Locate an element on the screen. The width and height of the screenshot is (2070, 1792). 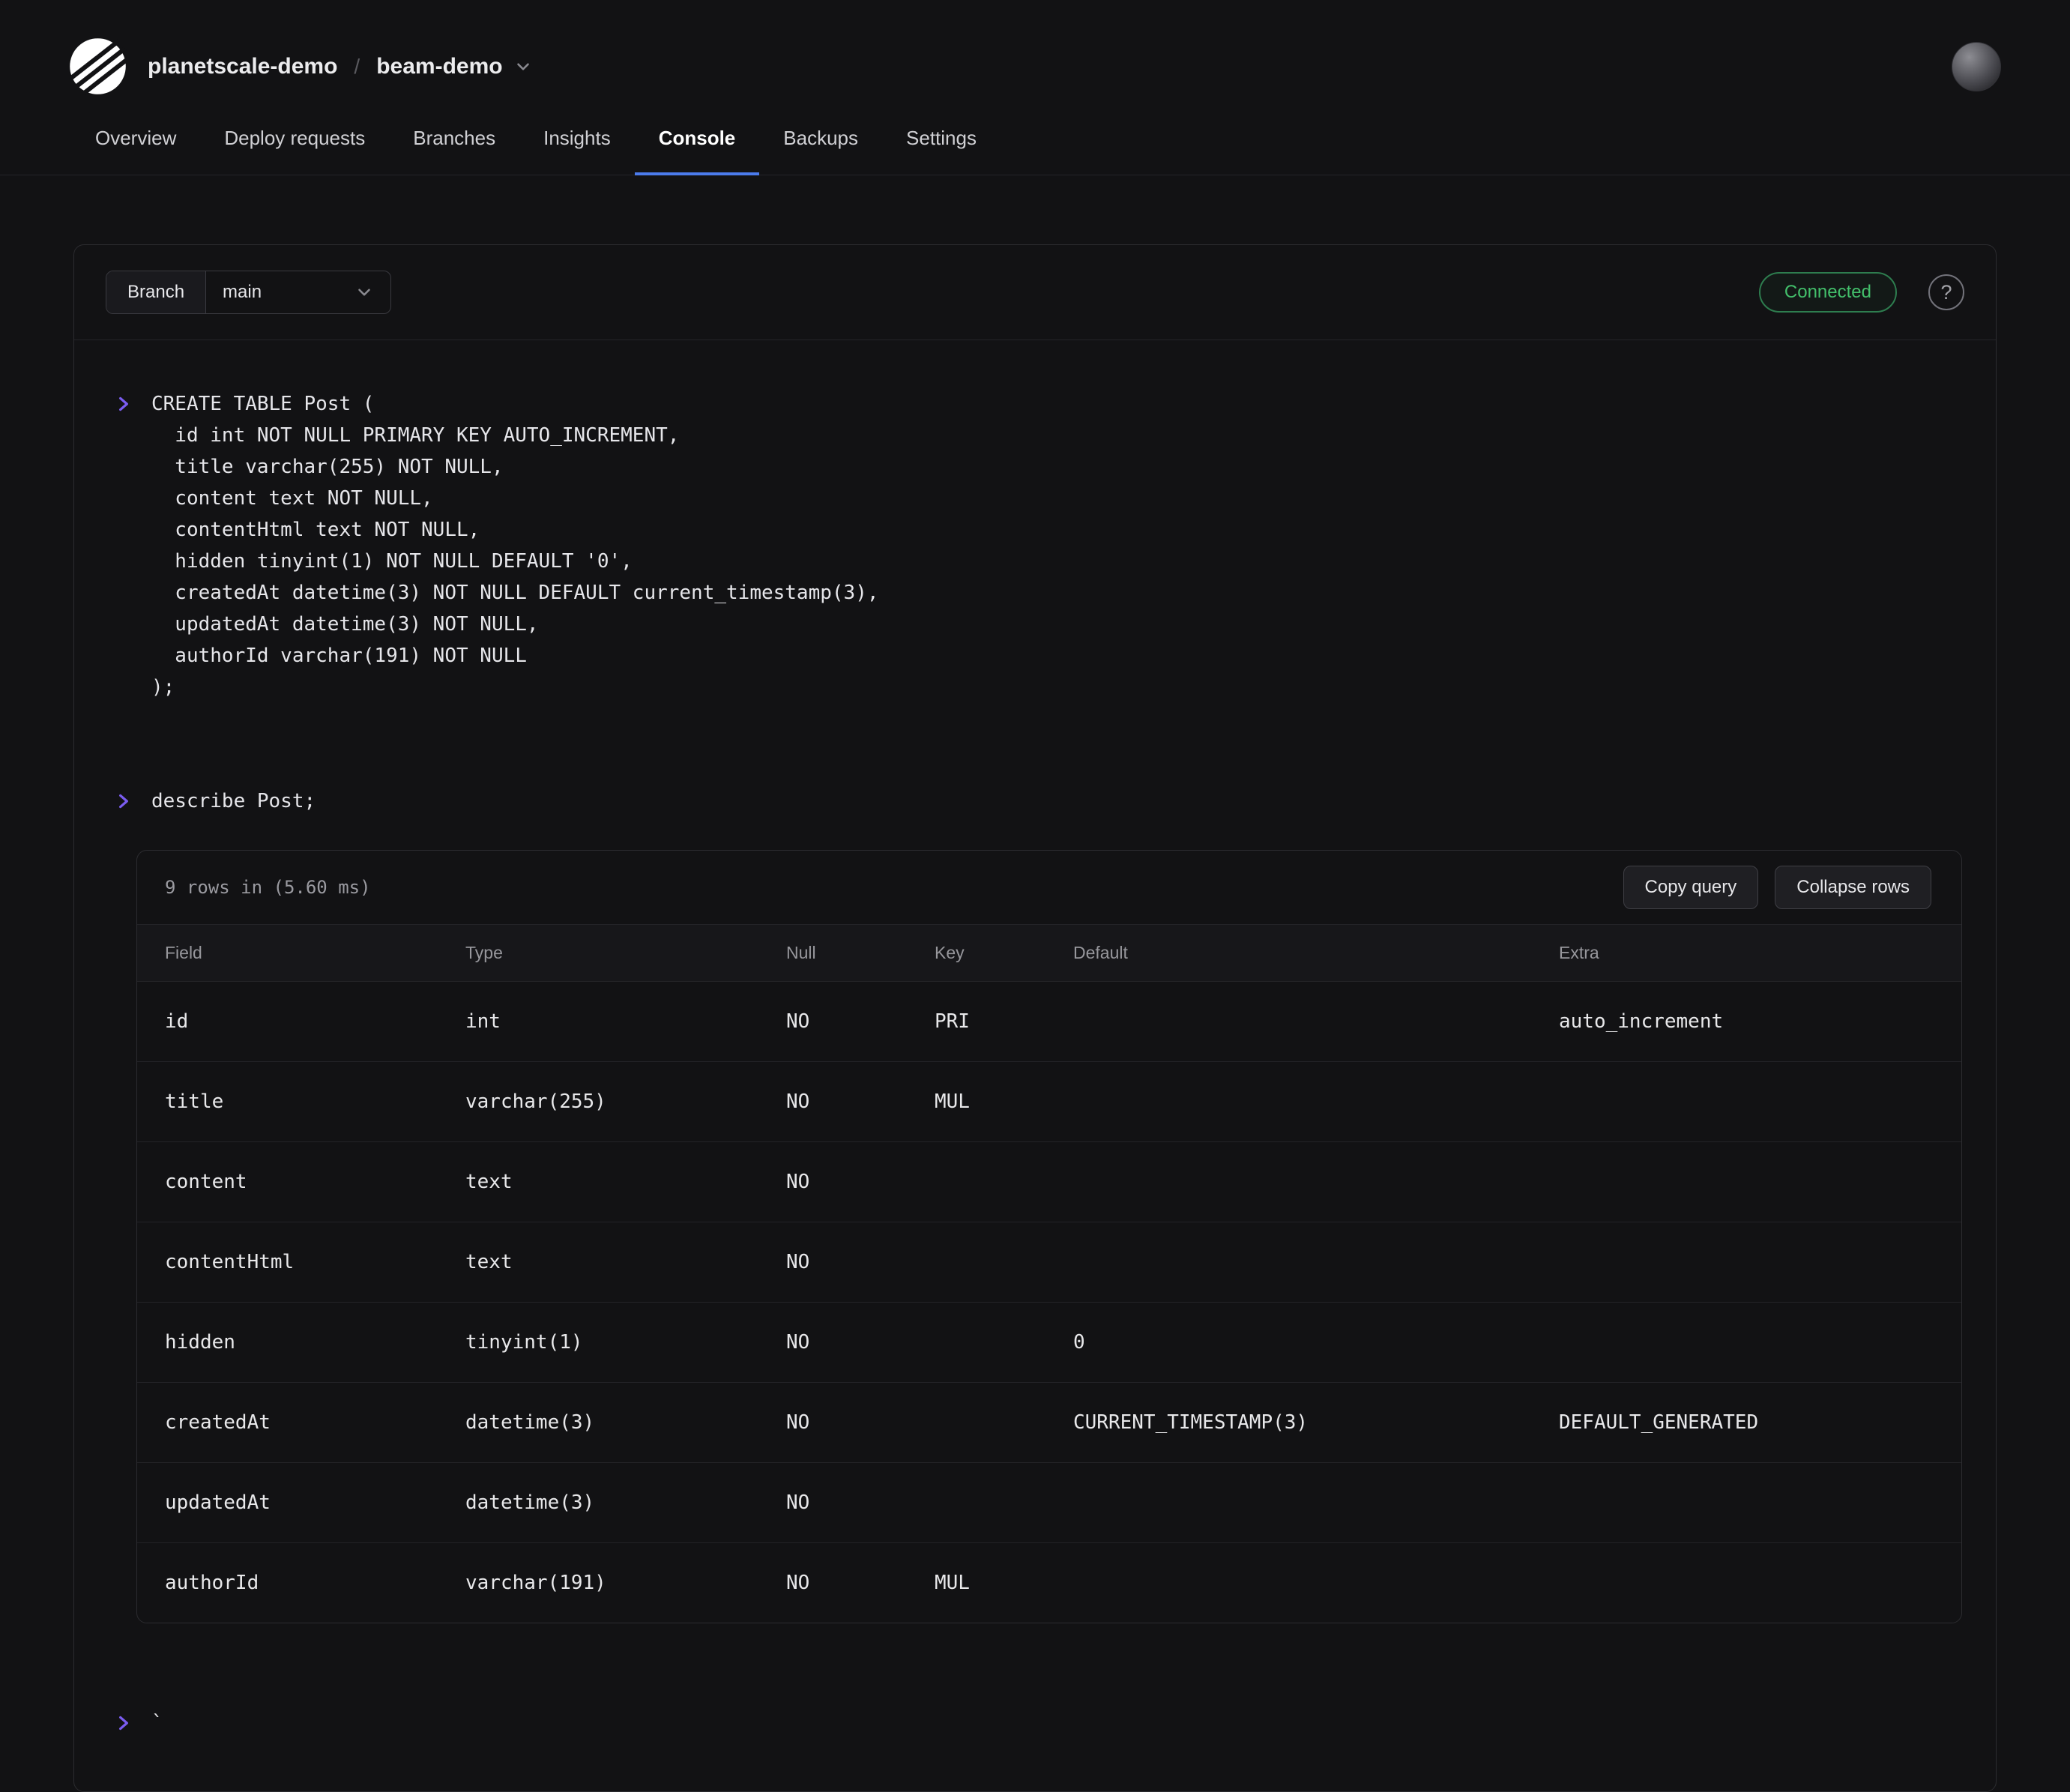
table-row: updatedAt datetime(3) NO is located at coordinates (1049, 1502).